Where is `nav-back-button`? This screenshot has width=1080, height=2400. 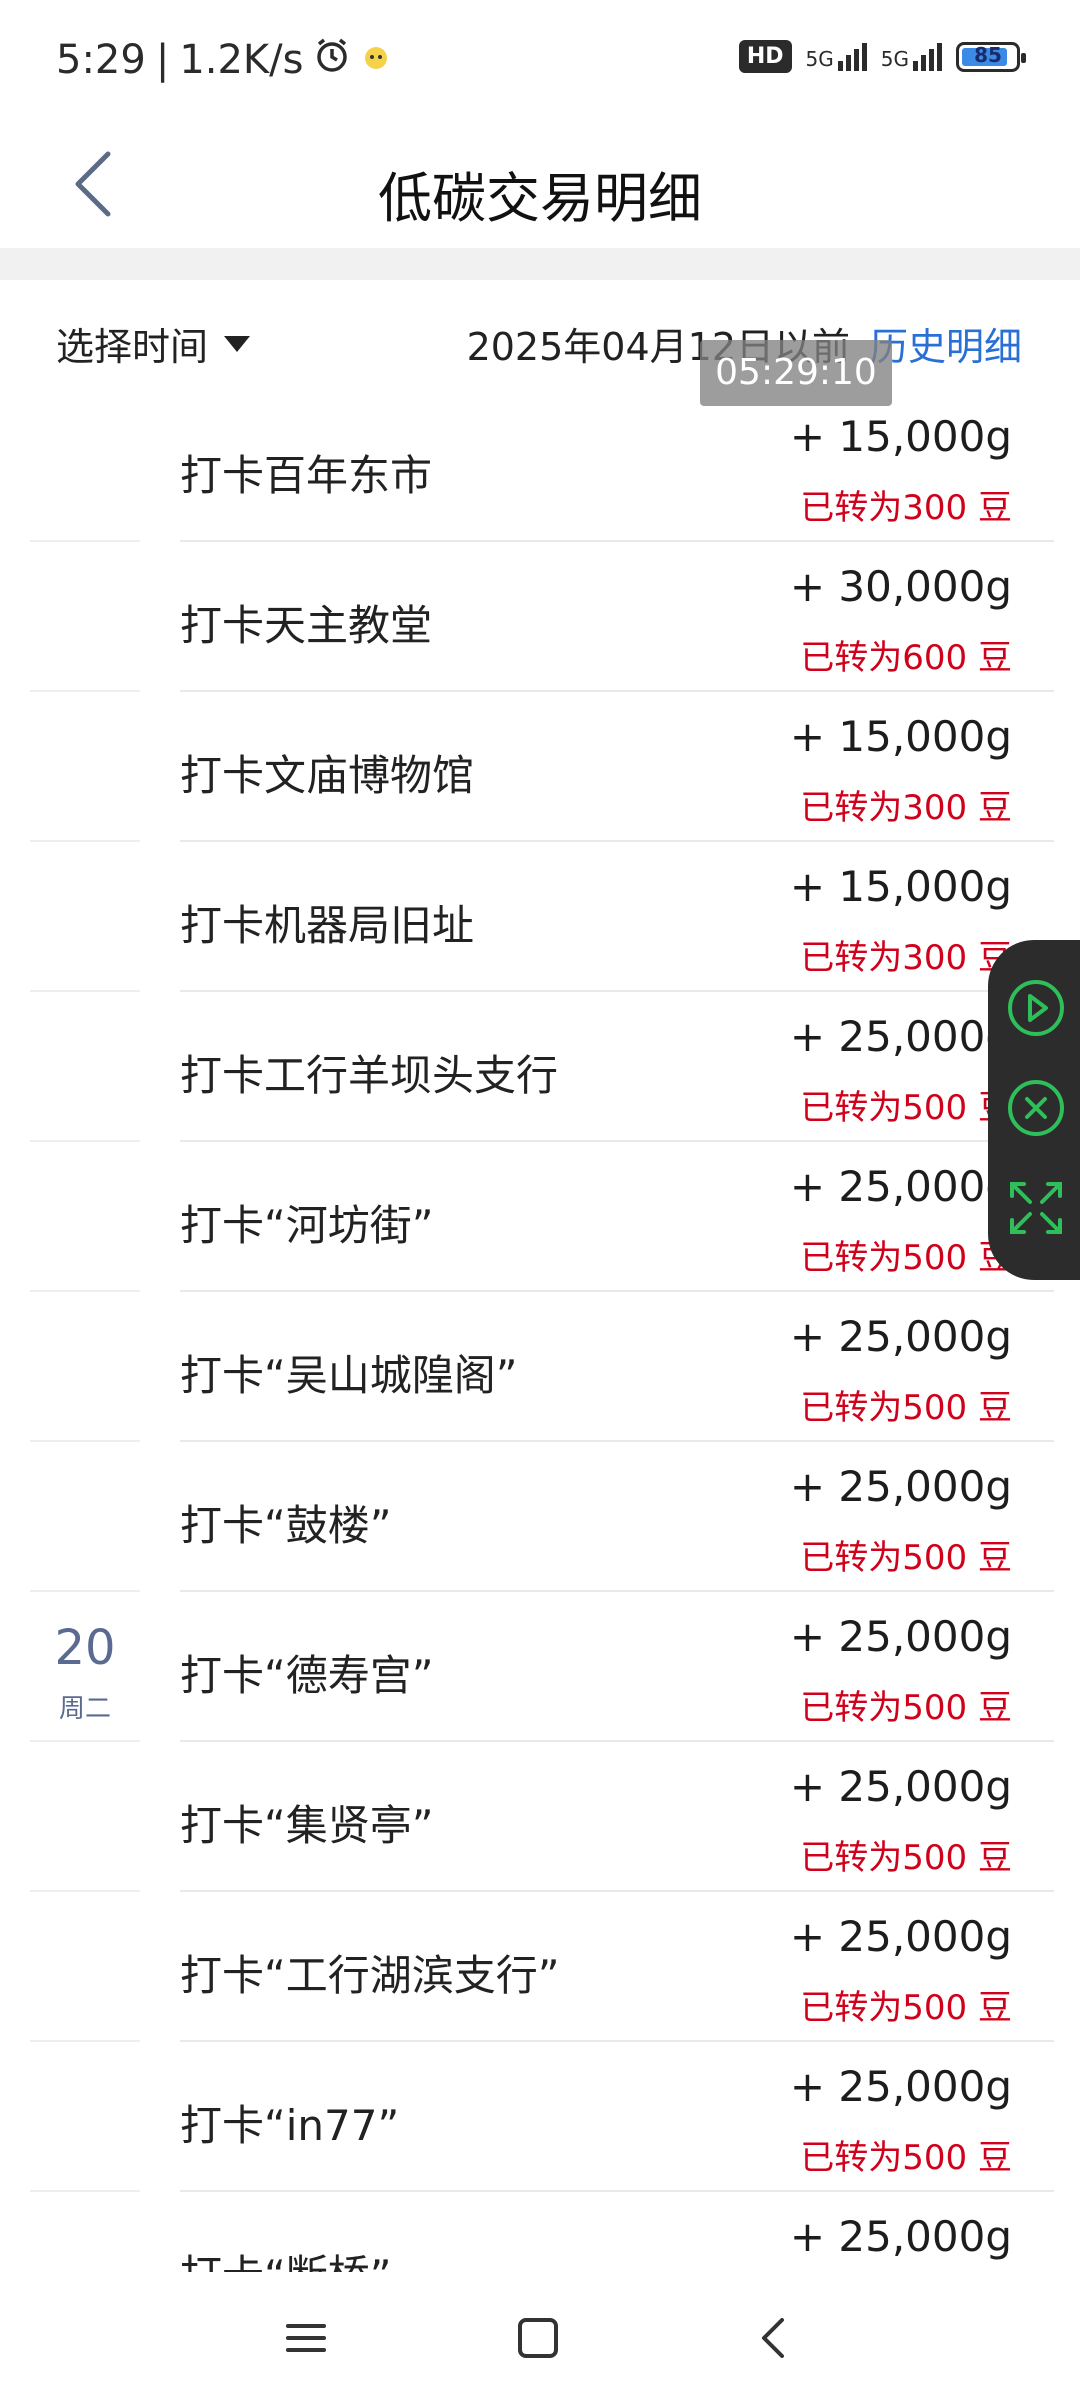
nav-back-button is located at coordinates (774, 2338).